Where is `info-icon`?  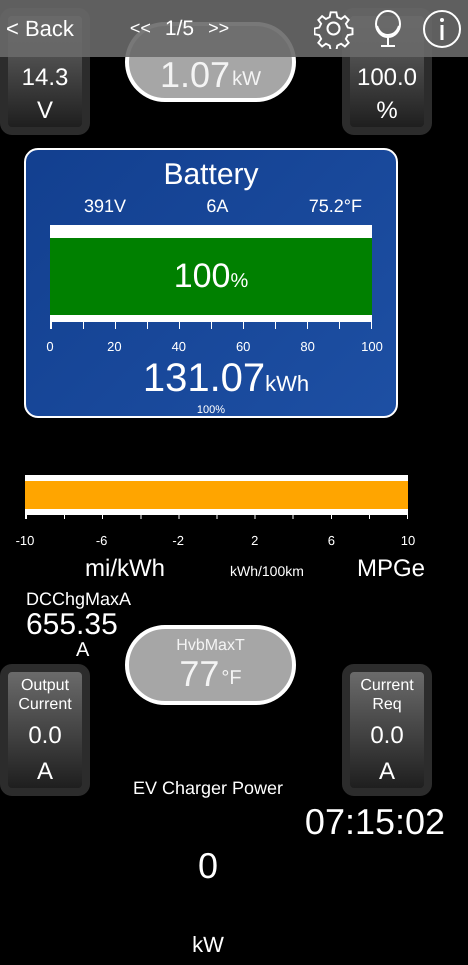 info-icon is located at coordinates (442, 28).